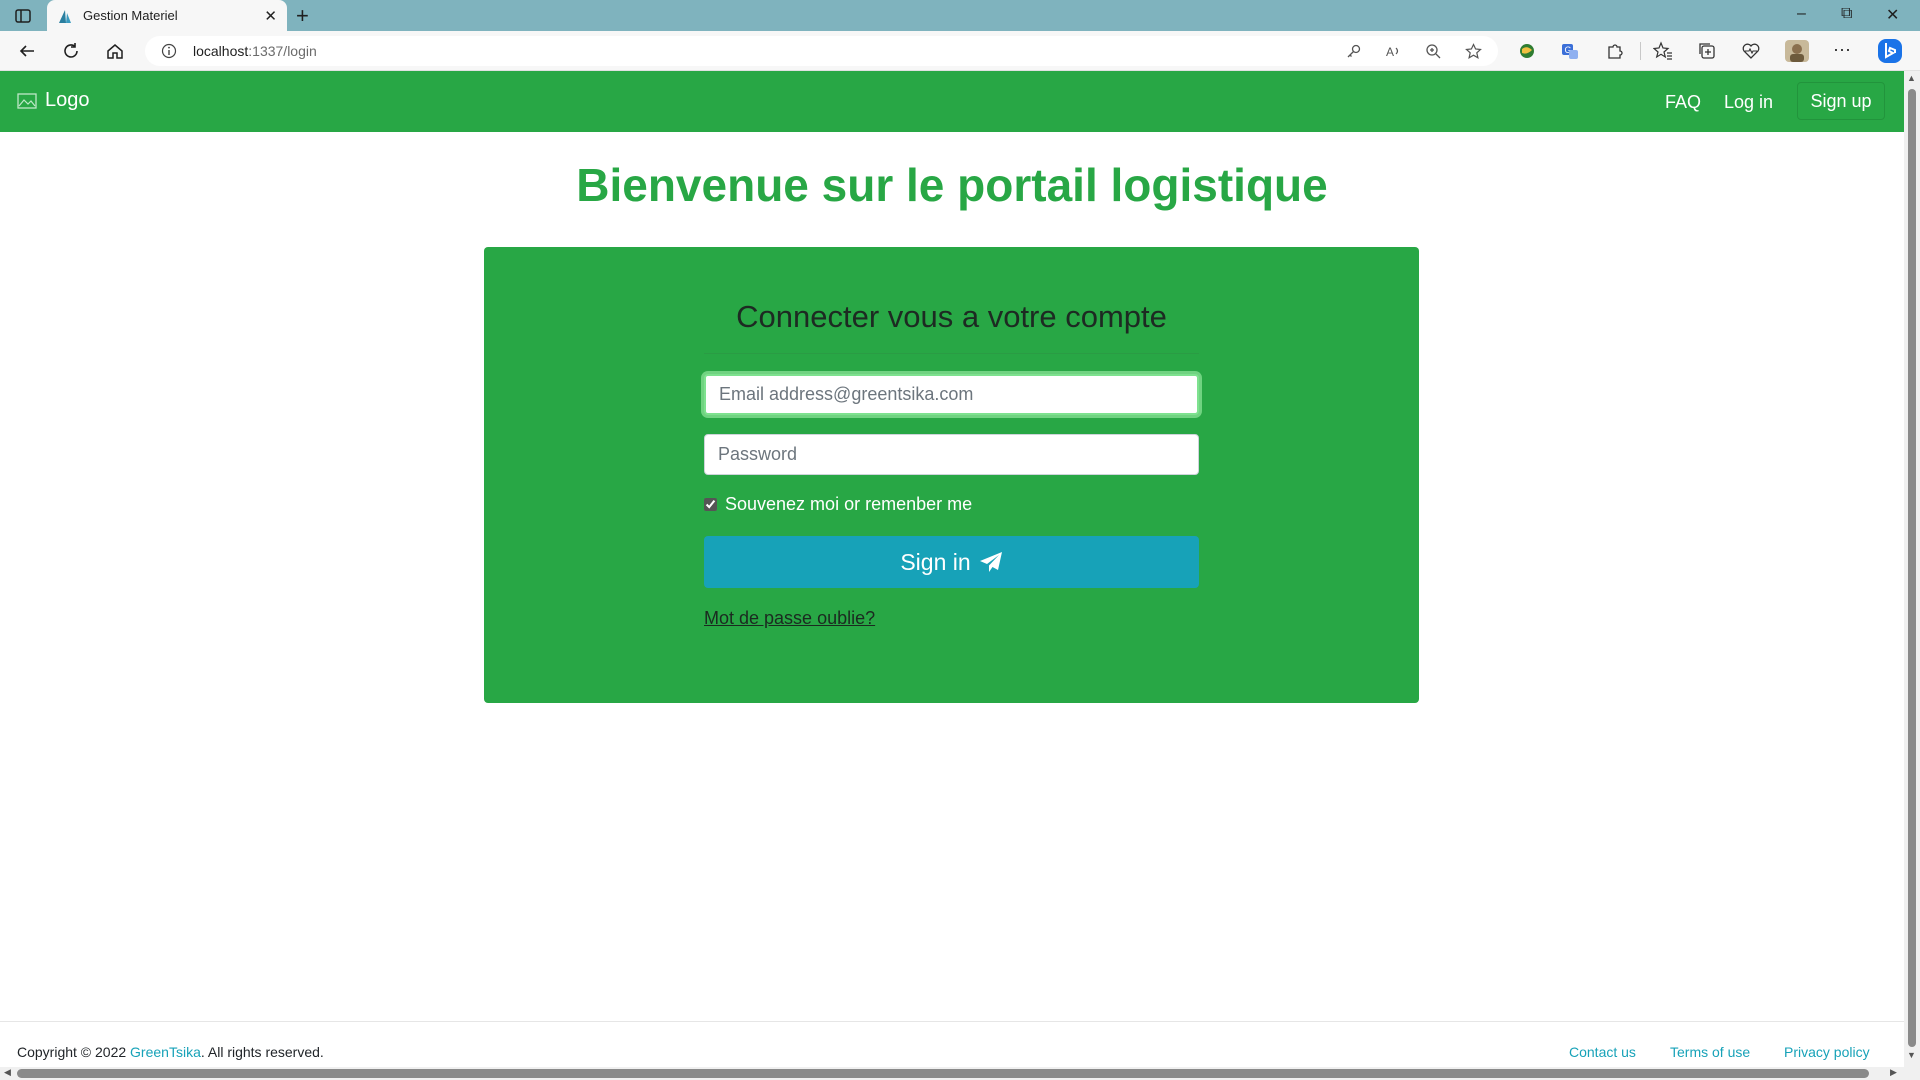 The height and width of the screenshot is (1080, 1920). Describe the element at coordinates (849, 504) in the screenshot. I see `remember-me-label: Souvenez moi or remenber me` at that location.